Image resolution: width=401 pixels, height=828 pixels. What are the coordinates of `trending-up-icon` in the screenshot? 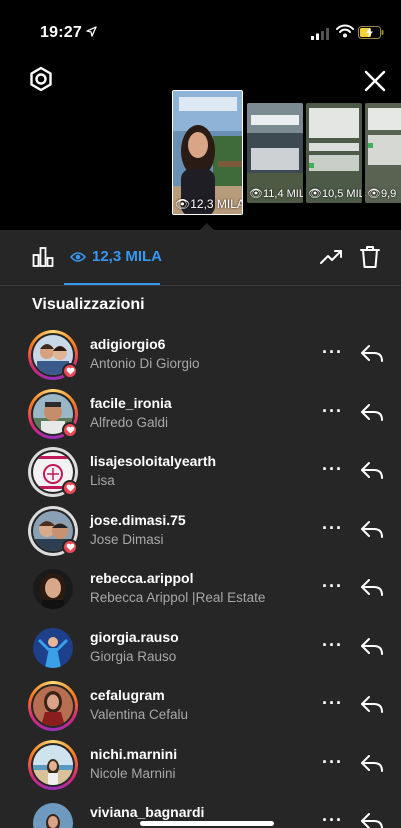 It's located at (332, 257).